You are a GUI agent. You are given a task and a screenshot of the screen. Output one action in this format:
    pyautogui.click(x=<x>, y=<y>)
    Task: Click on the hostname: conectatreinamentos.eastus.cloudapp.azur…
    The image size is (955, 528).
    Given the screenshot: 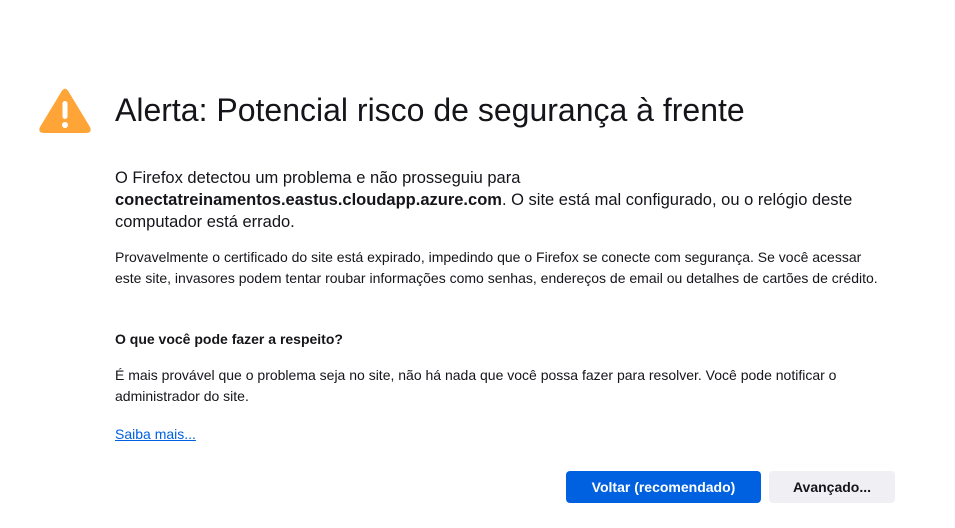 What is the action you would take?
    pyautogui.click(x=308, y=200)
    